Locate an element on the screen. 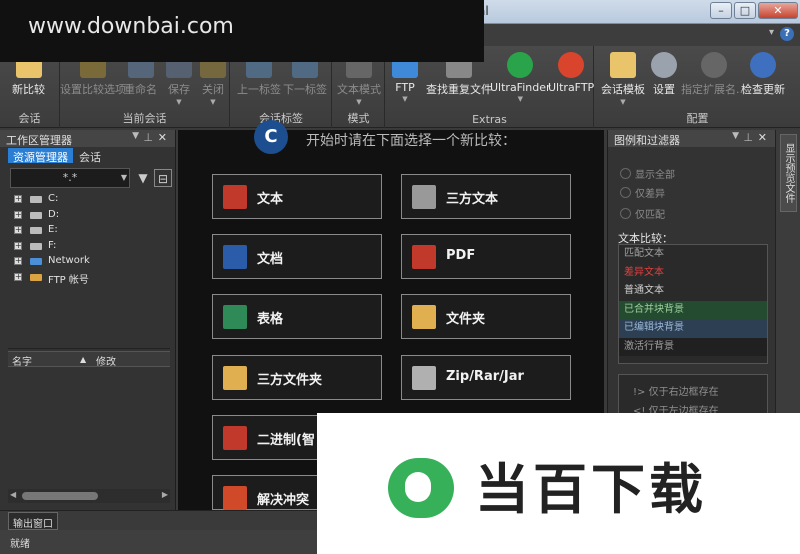  ribbon-collapse-icon: ▾ is located at coordinates (771, 32).